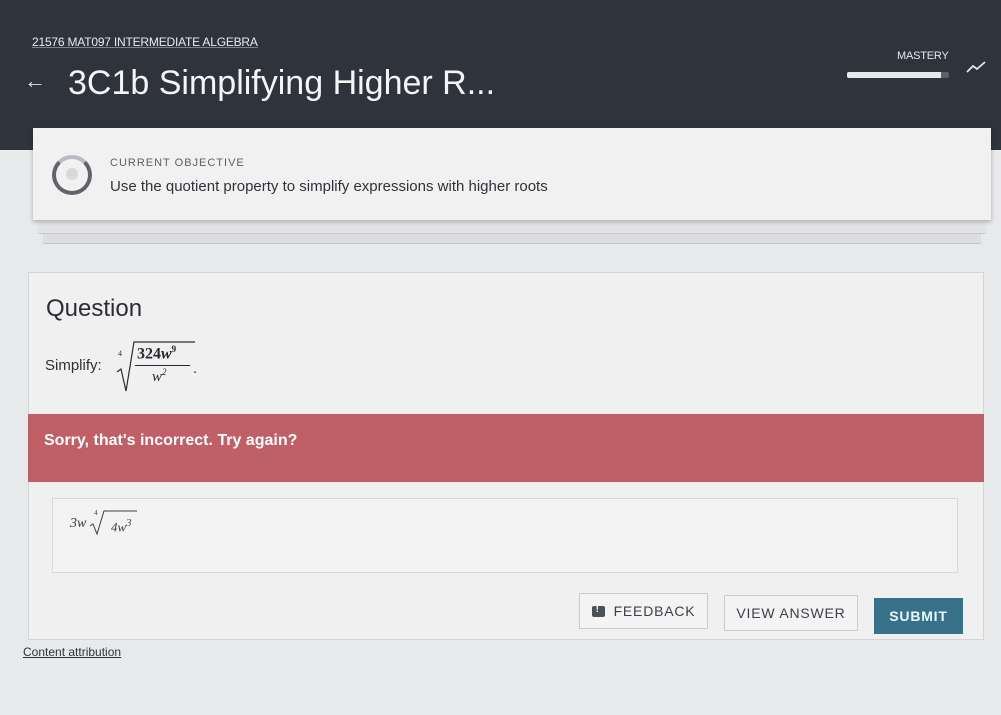 This screenshot has width=1001, height=715. What do you see at coordinates (149, 354) in the screenshot?
I see `numerator-coefficient: 324` at bounding box center [149, 354].